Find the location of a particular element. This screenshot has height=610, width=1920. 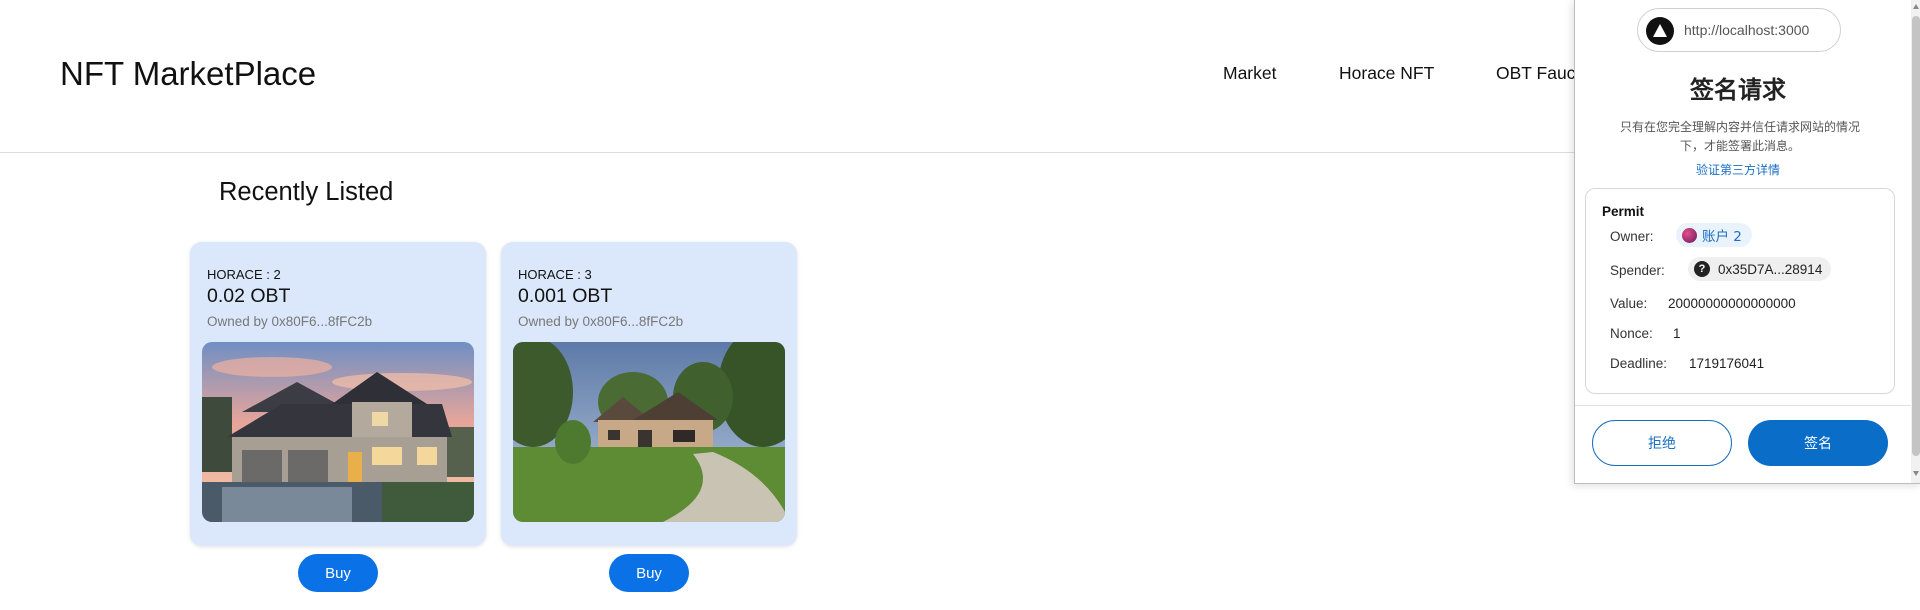

sign-button: 签名 is located at coordinates (1818, 443).